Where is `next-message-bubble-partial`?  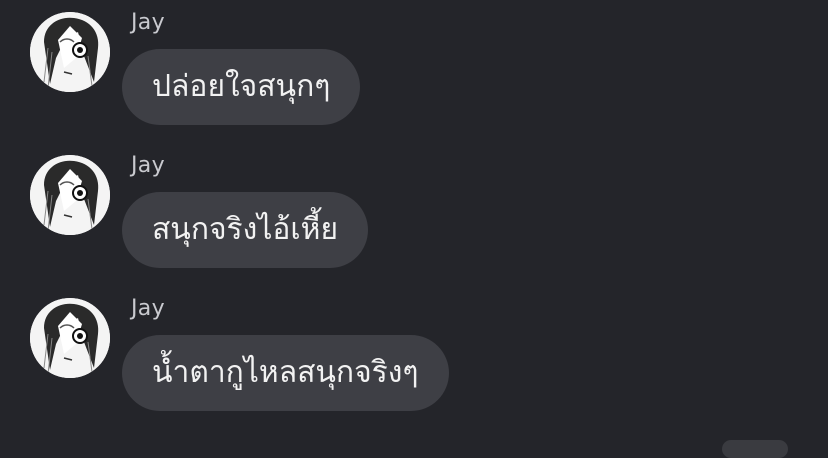
next-message-bubble-partial is located at coordinates (755, 449).